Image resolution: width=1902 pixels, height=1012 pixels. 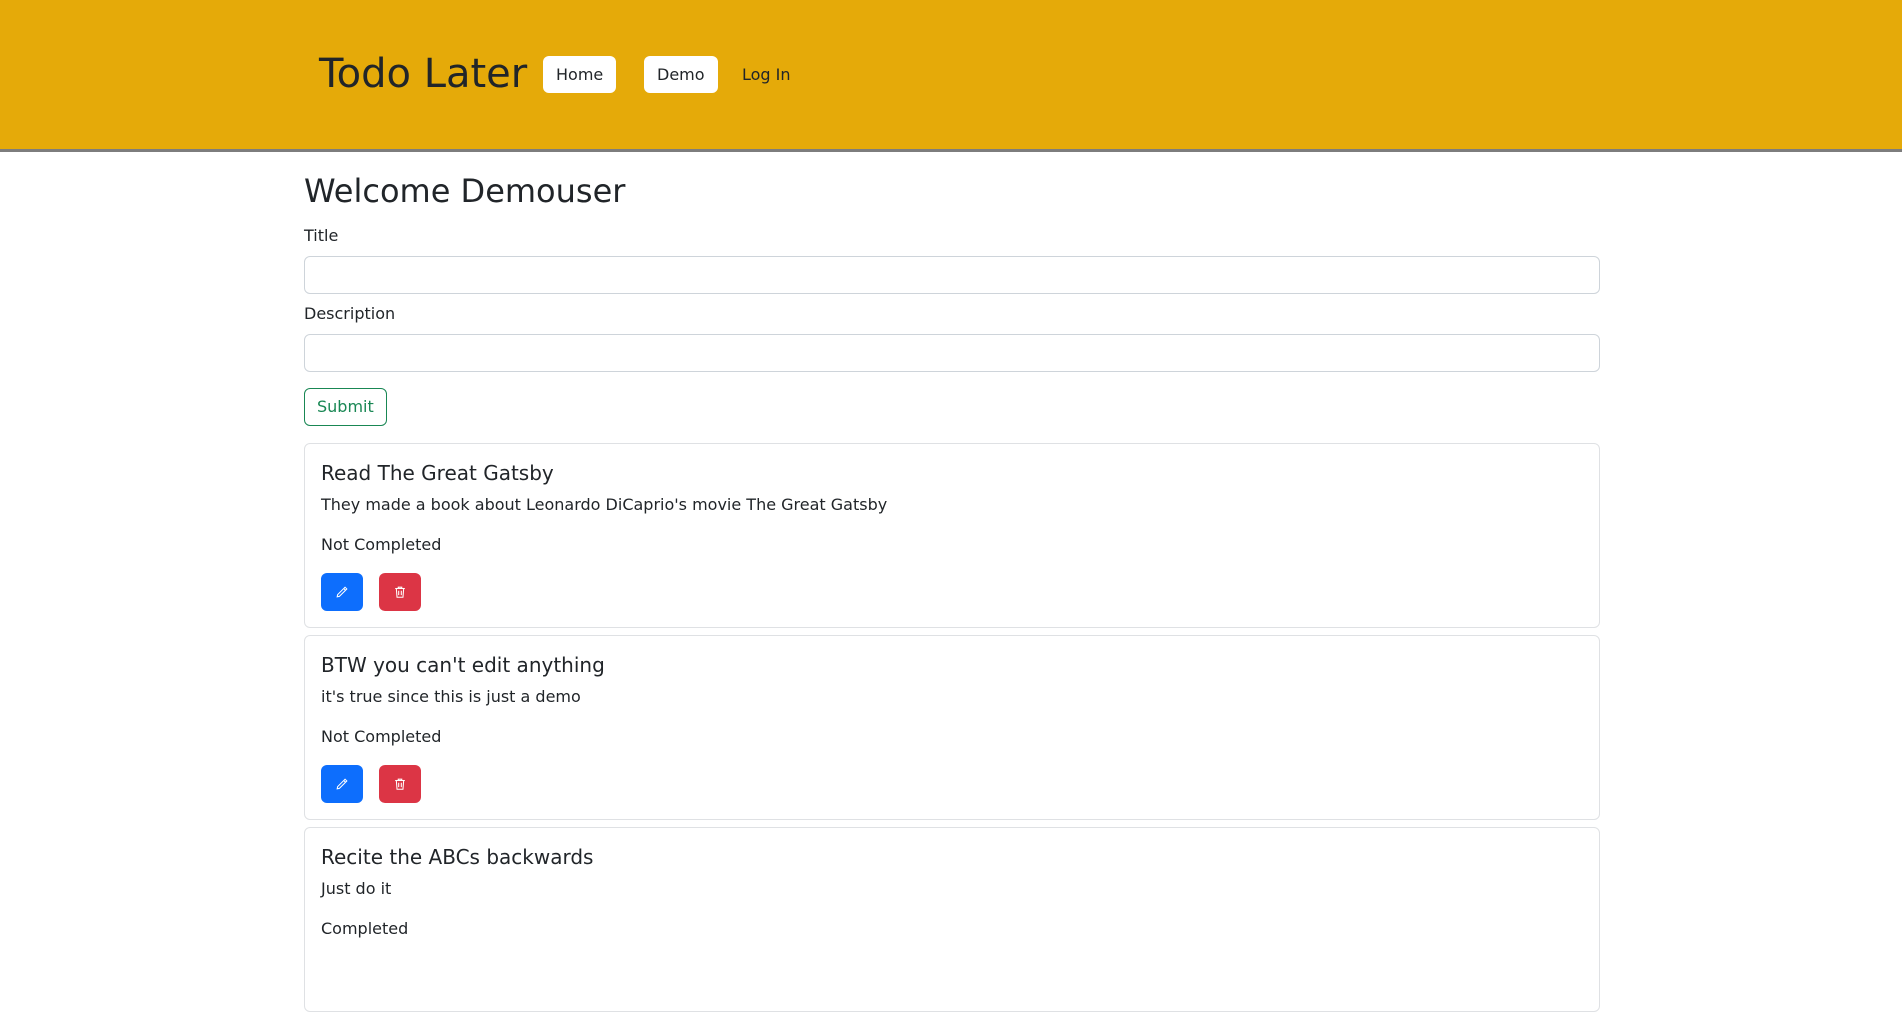 I want to click on todo-status: Completed, so click(x=365, y=928).